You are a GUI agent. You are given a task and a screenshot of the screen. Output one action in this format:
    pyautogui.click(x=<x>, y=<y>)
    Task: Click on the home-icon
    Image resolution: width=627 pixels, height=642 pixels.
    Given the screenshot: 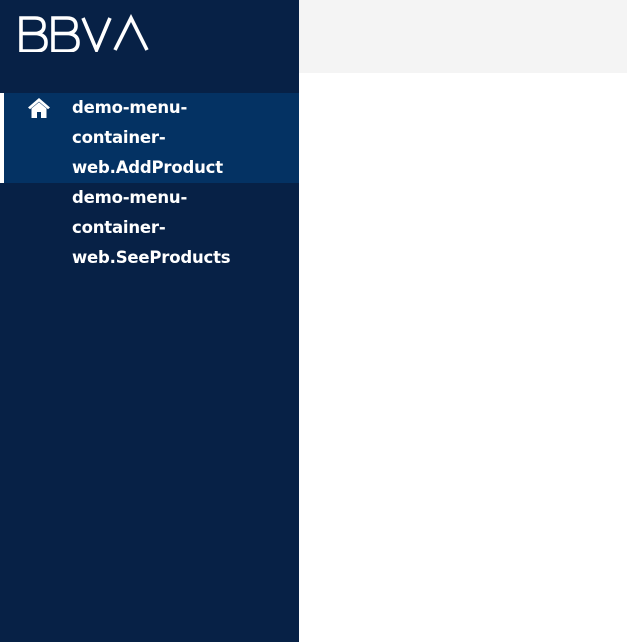 What is the action you would take?
    pyautogui.click(x=36, y=108)
    